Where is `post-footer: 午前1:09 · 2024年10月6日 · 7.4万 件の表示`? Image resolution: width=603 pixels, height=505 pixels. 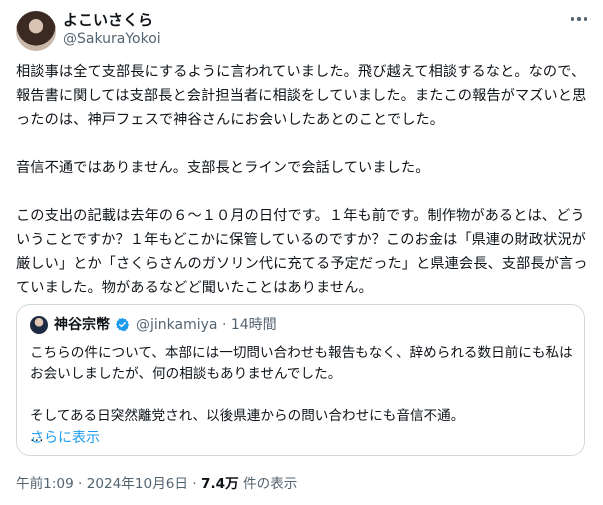 post-footer: 午前1:09 · 2024年10月6日 · 7.4万 件の表示 is located at coordinates (156, 484).